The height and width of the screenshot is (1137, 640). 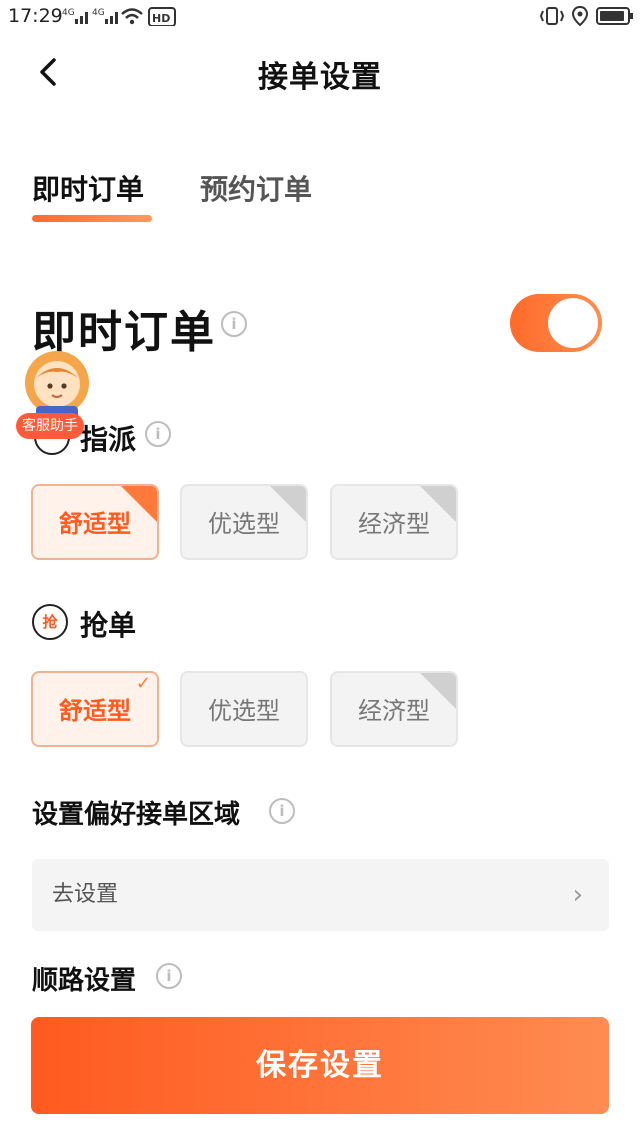 What do you see at coordinates (234, 324) in the screenshot?
I see `info-icon: i` at bounding box center [234, 324].